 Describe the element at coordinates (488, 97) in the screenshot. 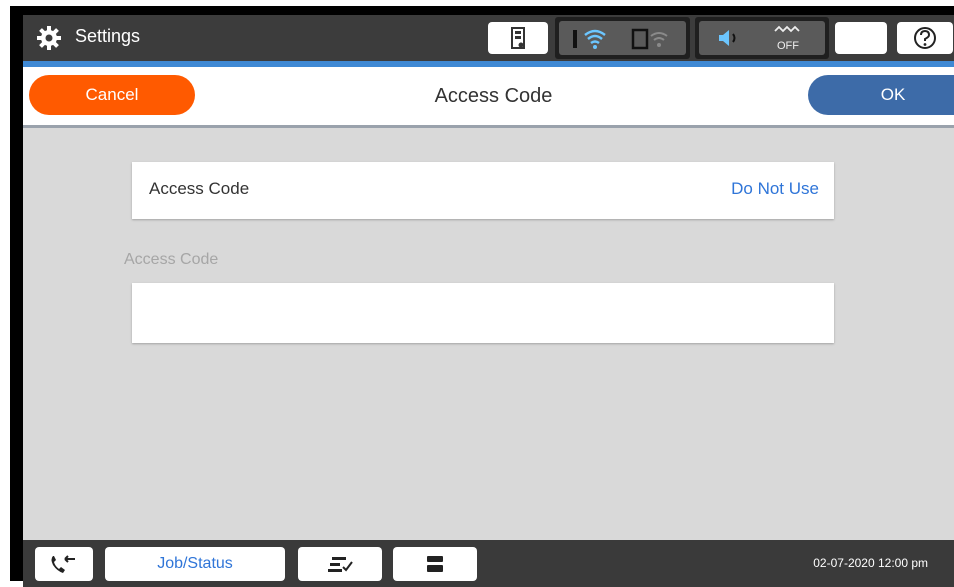

I see `screen-header: Cancel Access Code OK` at that location.